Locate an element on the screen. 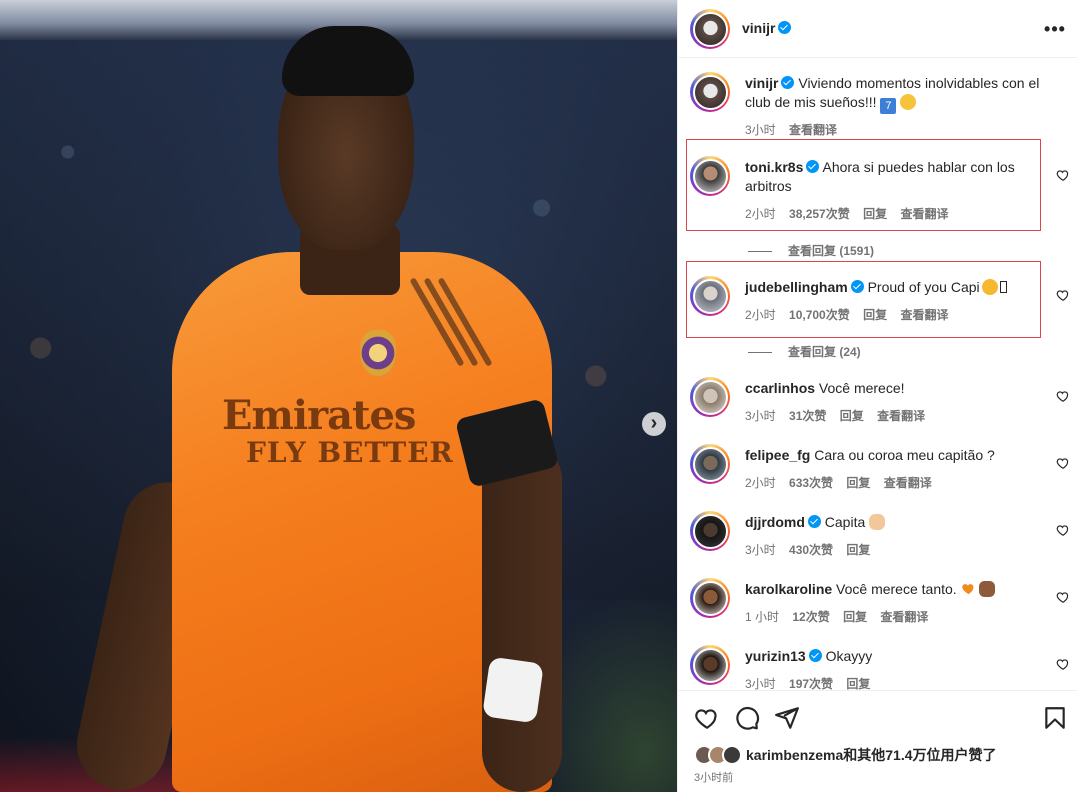 The height and width of the screenshot is (792, 1077). comment-text: yurizin13 Okayyy is located at coordinates (896, 656).